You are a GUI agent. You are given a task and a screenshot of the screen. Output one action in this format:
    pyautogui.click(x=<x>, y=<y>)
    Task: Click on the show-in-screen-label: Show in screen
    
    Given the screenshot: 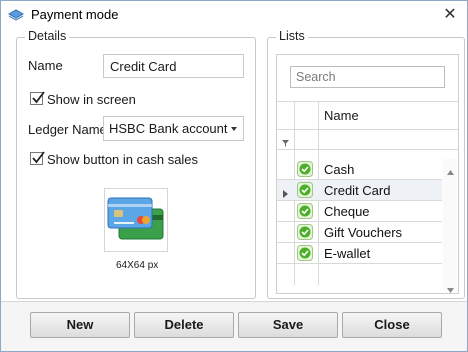 What is the action you would take?
    pyautogui.click(x=91, y=99)
    